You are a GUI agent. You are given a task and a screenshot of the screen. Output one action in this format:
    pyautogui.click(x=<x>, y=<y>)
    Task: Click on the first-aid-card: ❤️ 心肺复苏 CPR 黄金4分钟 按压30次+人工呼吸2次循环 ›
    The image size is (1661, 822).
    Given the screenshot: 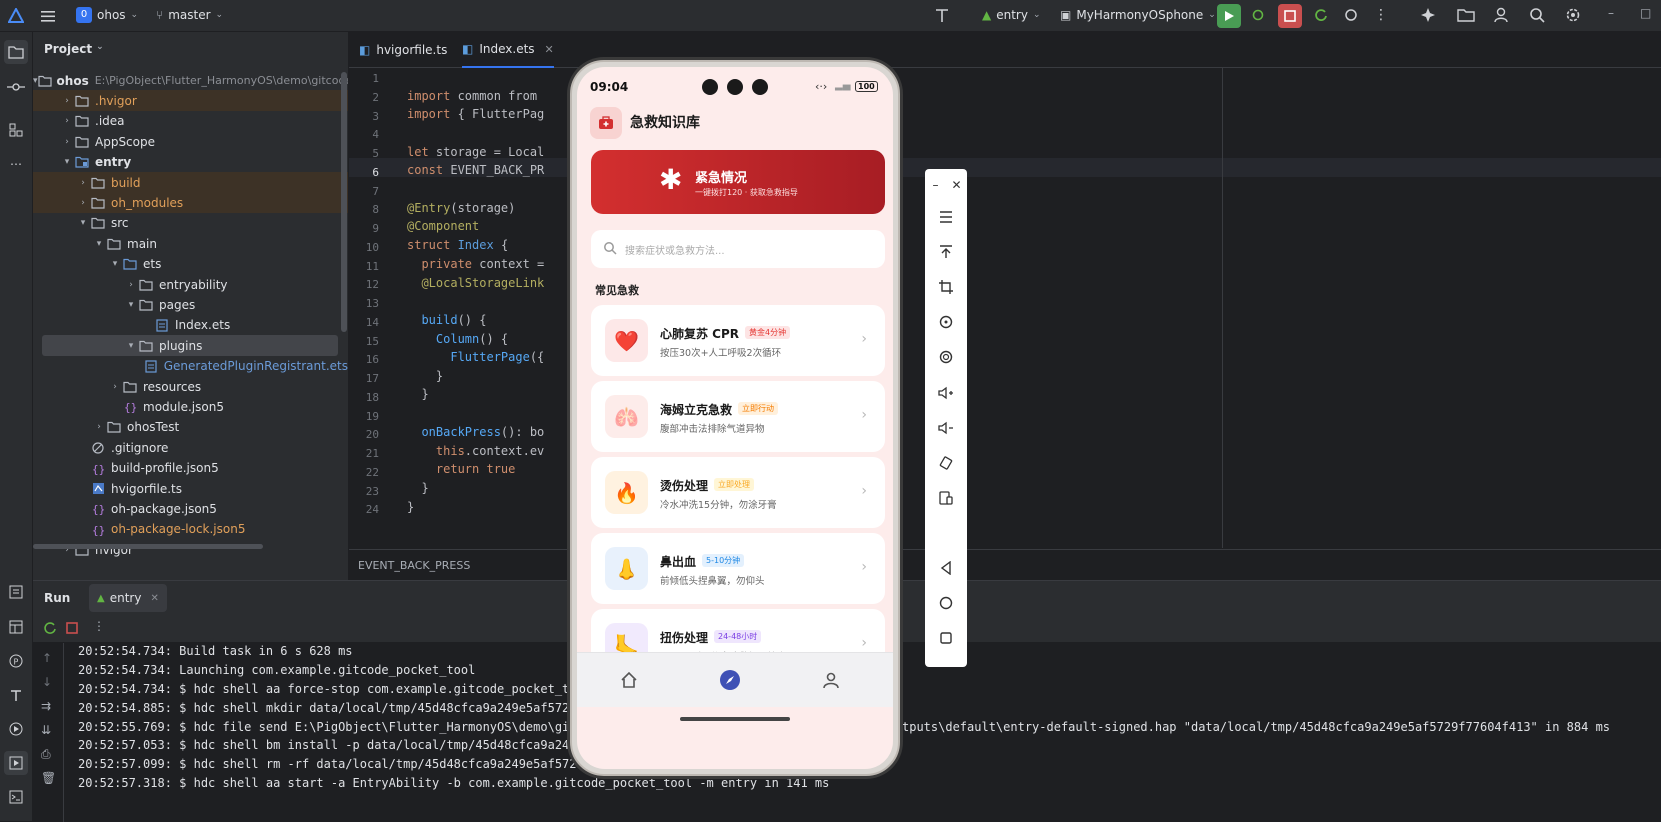 What is the action you would take?
    pyautogui.click(x=738, y=340)
    